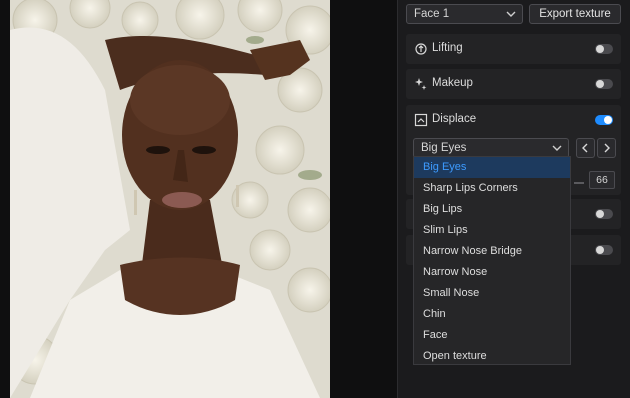  I want to click on lifting-icon, so click(421, 49).